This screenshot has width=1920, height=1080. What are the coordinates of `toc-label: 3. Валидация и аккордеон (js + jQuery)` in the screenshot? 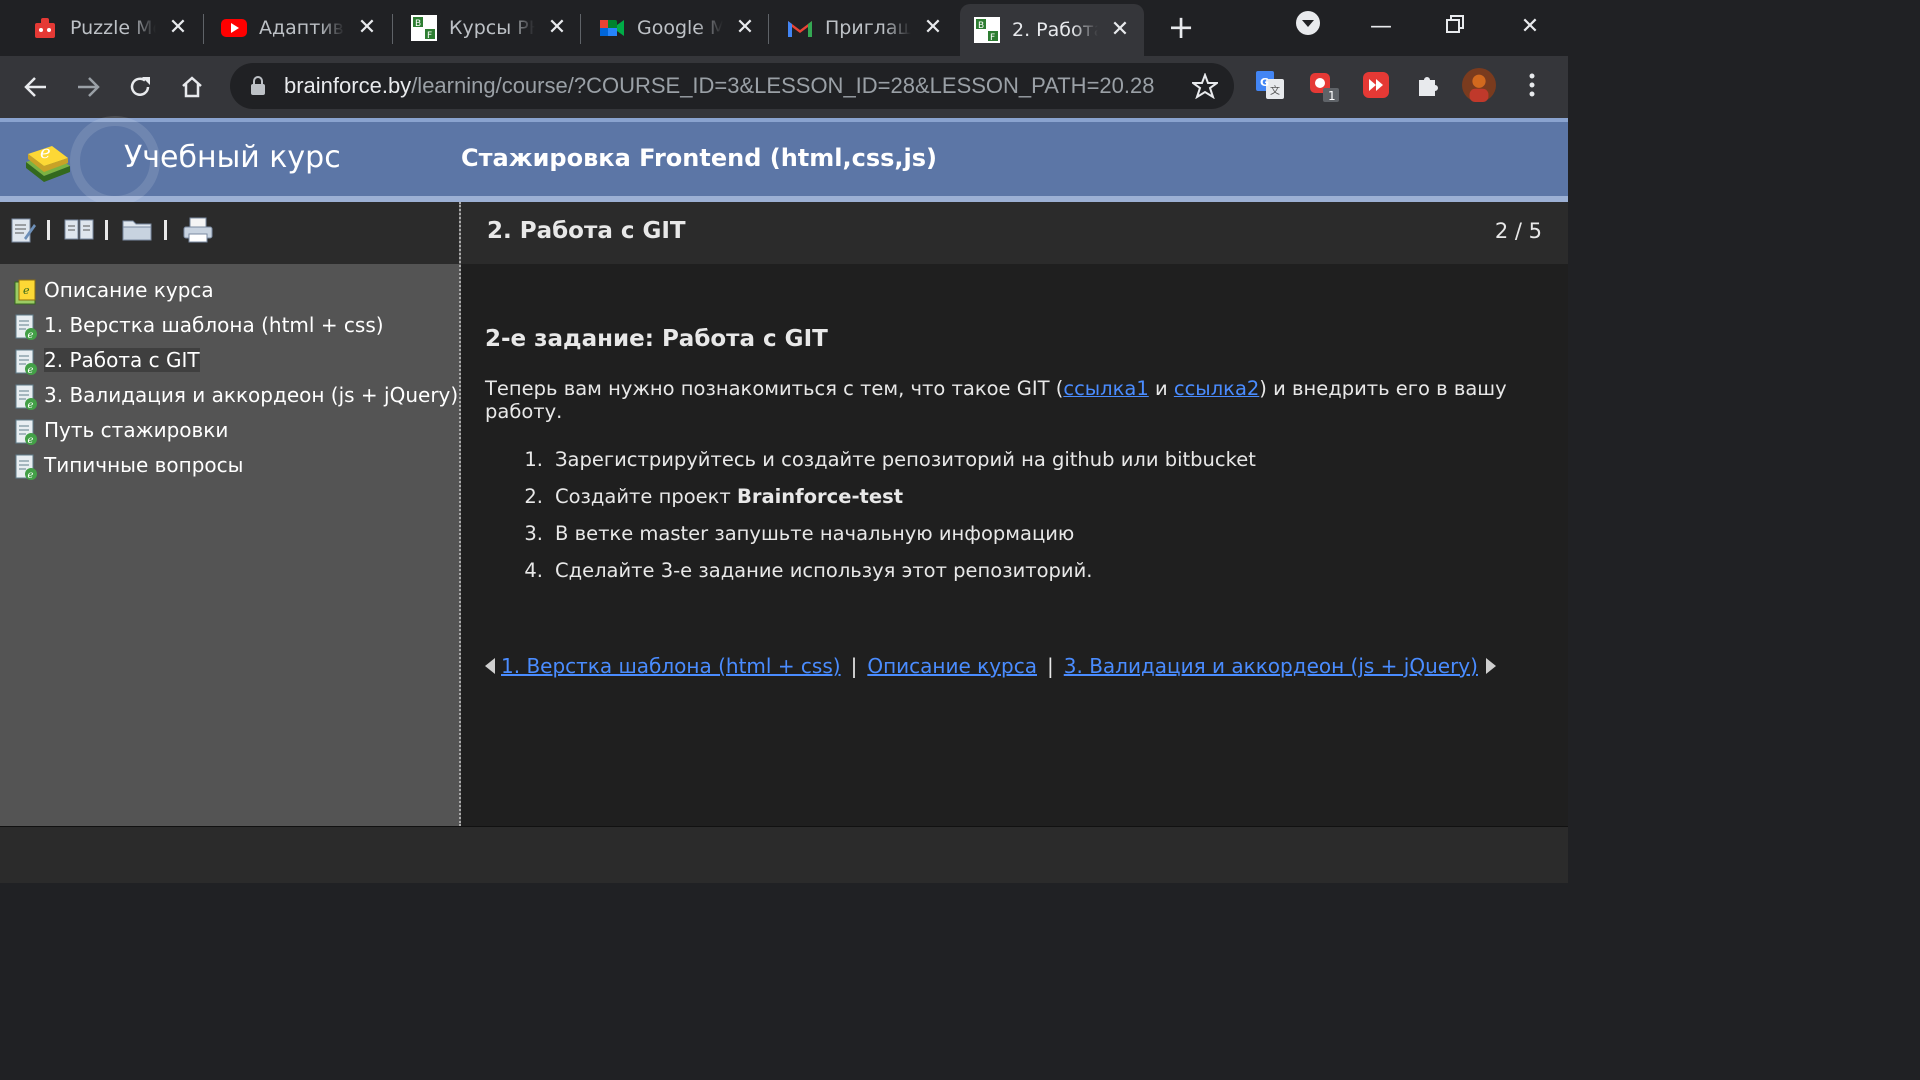 It's located at (251, 395).